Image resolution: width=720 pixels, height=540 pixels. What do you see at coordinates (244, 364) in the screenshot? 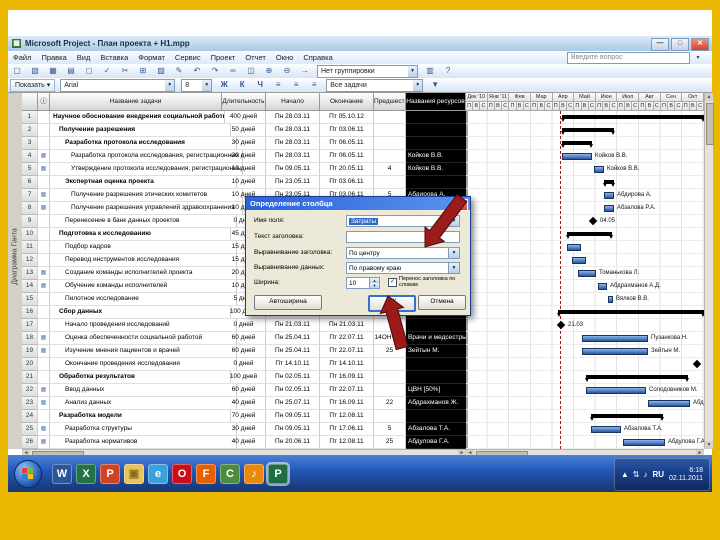
I see `duration-cell: 0 дней` at bounding box center [244, 364].